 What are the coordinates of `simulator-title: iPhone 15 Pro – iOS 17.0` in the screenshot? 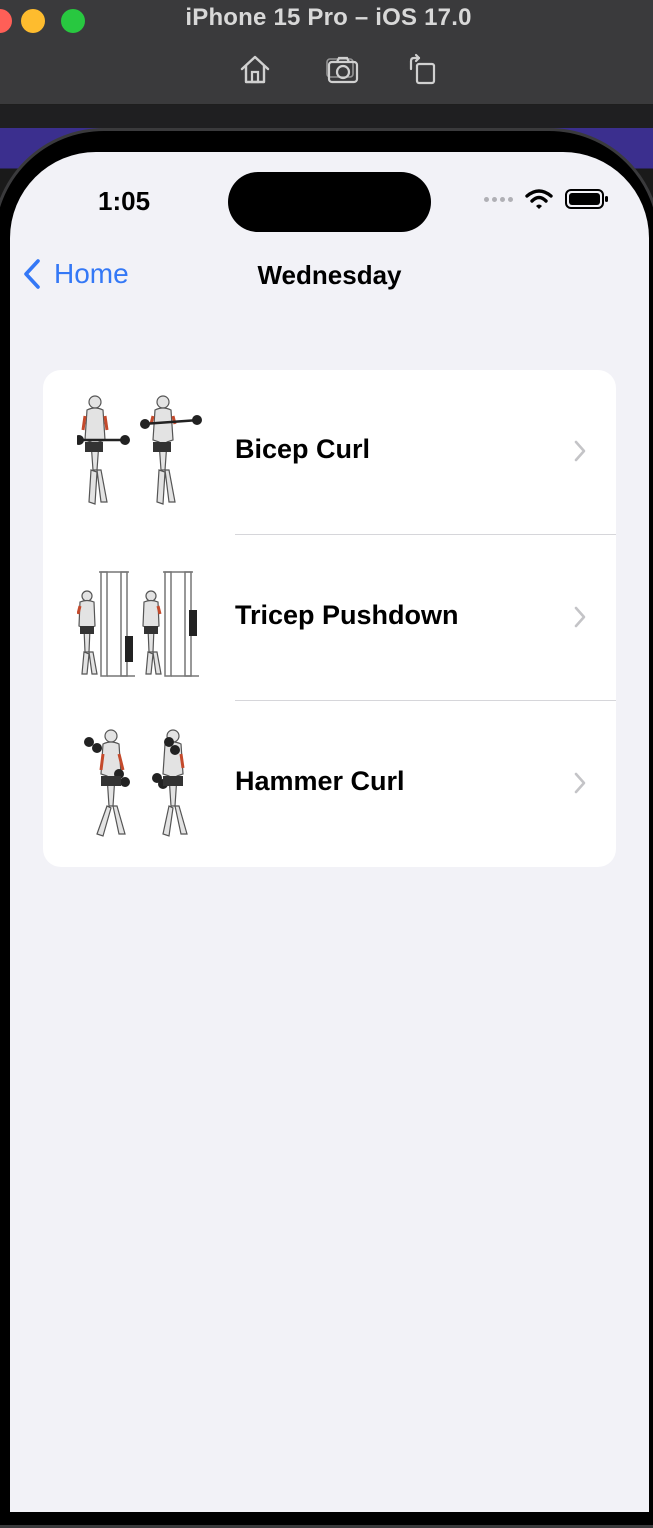 It's located at (328, 17).